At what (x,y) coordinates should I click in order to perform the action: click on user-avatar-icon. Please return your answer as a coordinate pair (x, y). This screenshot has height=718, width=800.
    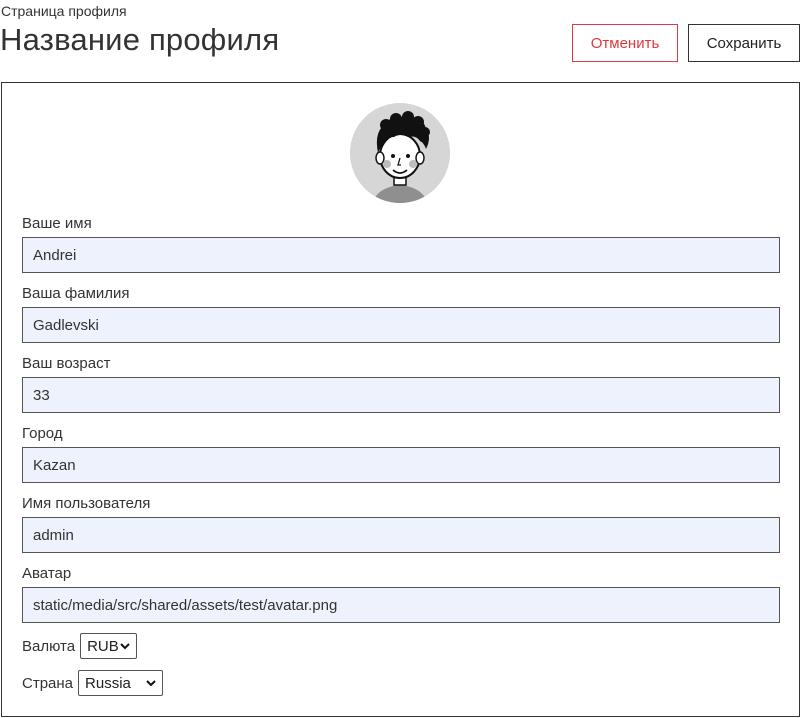
    Looking at the image, I should click on (400, 153).